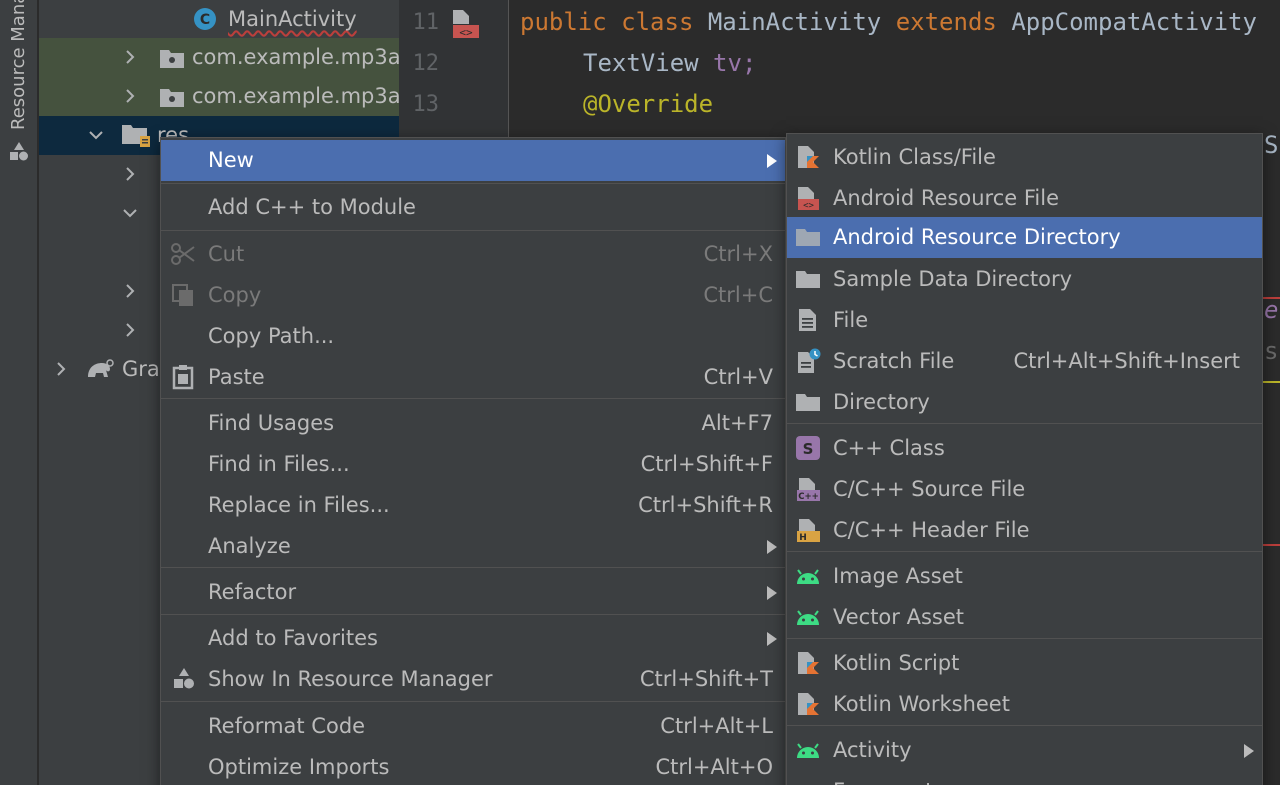 The width and height of the screenshot is (1280, 785). Describe the element at coordinates (183, 377) in the screenshot. I see `clipboard-icon` at that location.